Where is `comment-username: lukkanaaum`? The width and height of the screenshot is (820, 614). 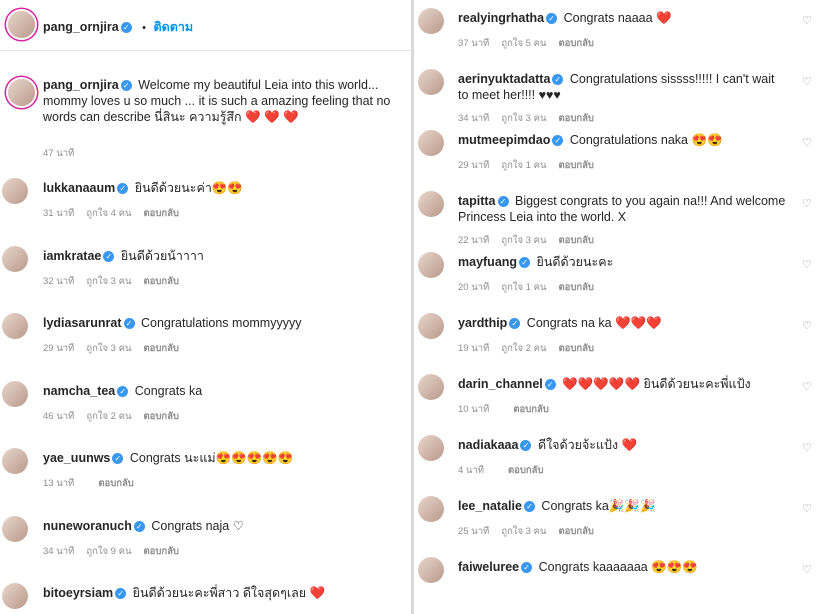
comment-username: lukkanaaum is located at coordinates (79, 188).